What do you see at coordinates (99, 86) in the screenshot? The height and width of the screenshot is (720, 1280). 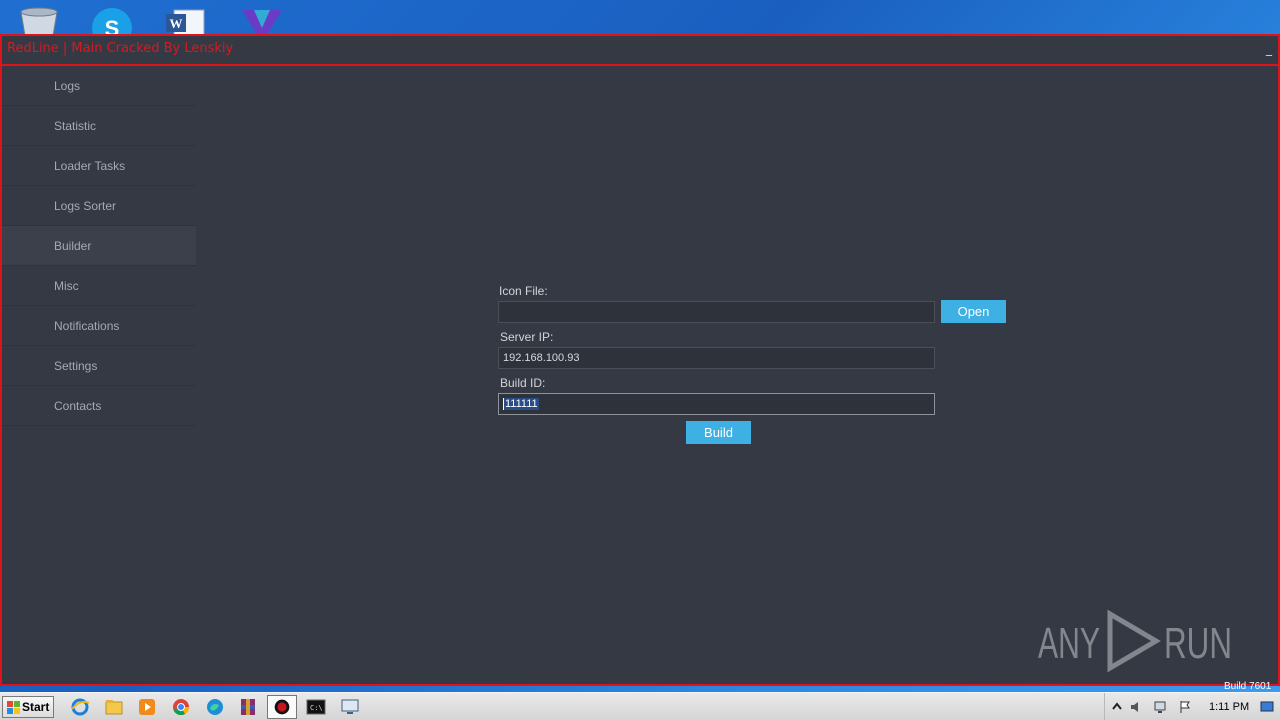 I see `sidebar-item-logs: Logs` at bounding box center [99, 86].